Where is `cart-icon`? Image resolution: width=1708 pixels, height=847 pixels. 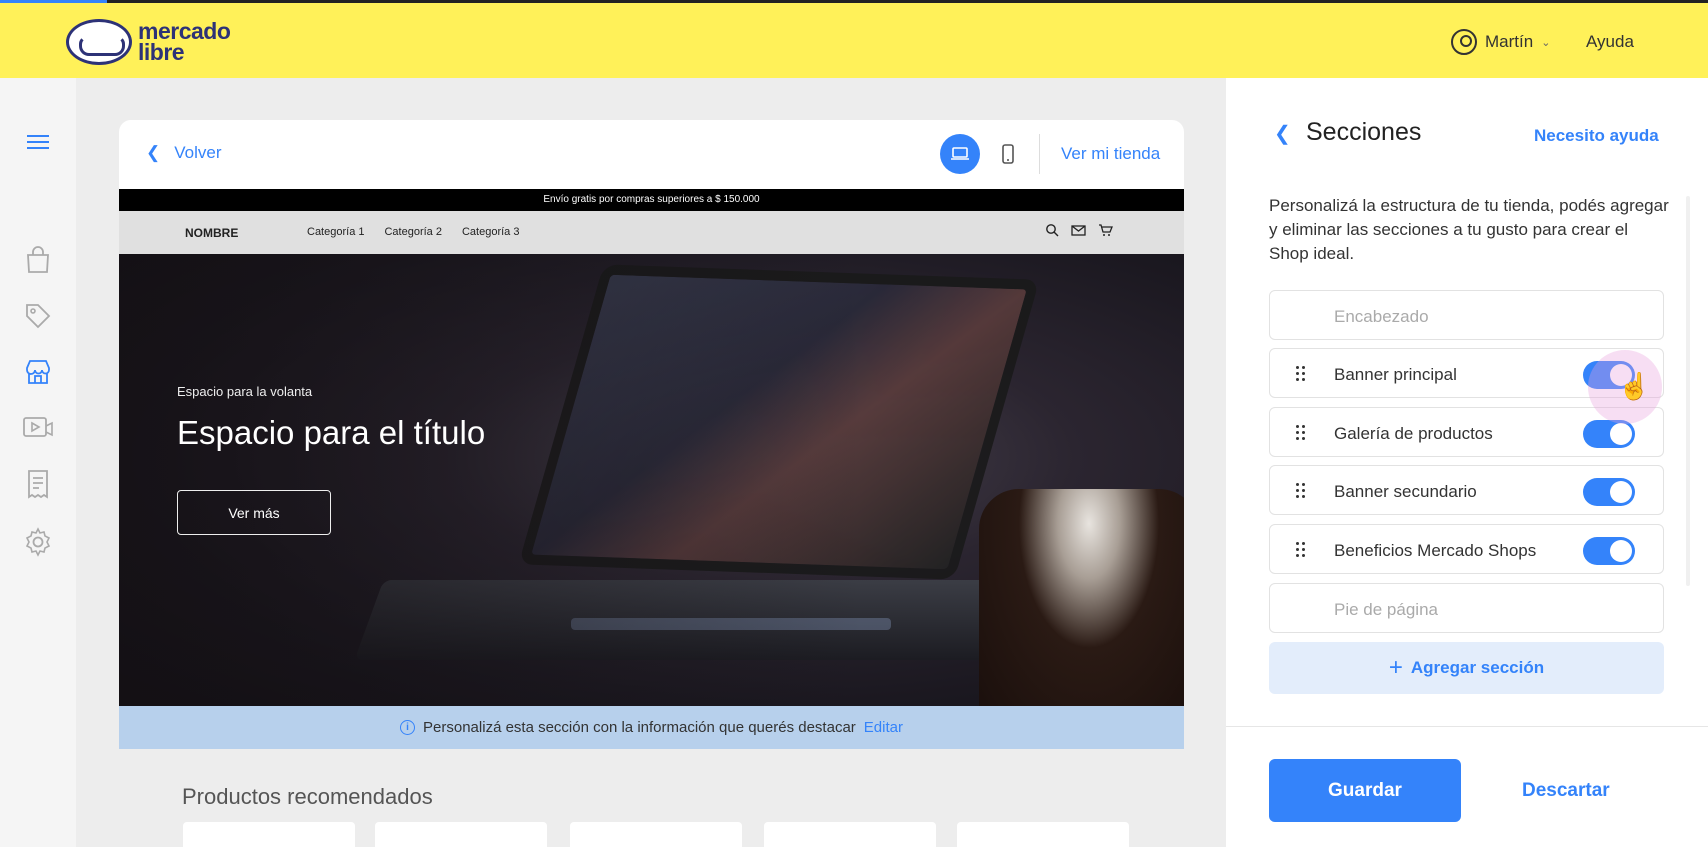 cart-icon is located at coordinates (1105, 230).